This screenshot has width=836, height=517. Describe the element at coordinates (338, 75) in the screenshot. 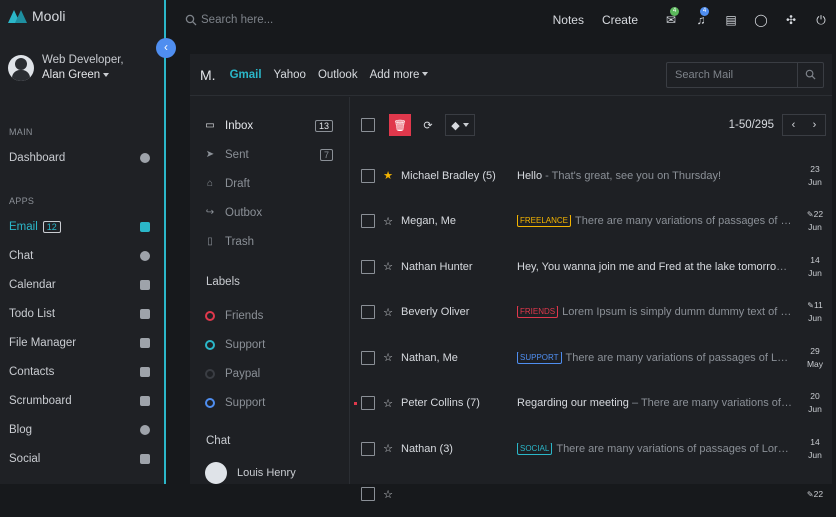

I see `tab-outlook: Outlook` at that location.